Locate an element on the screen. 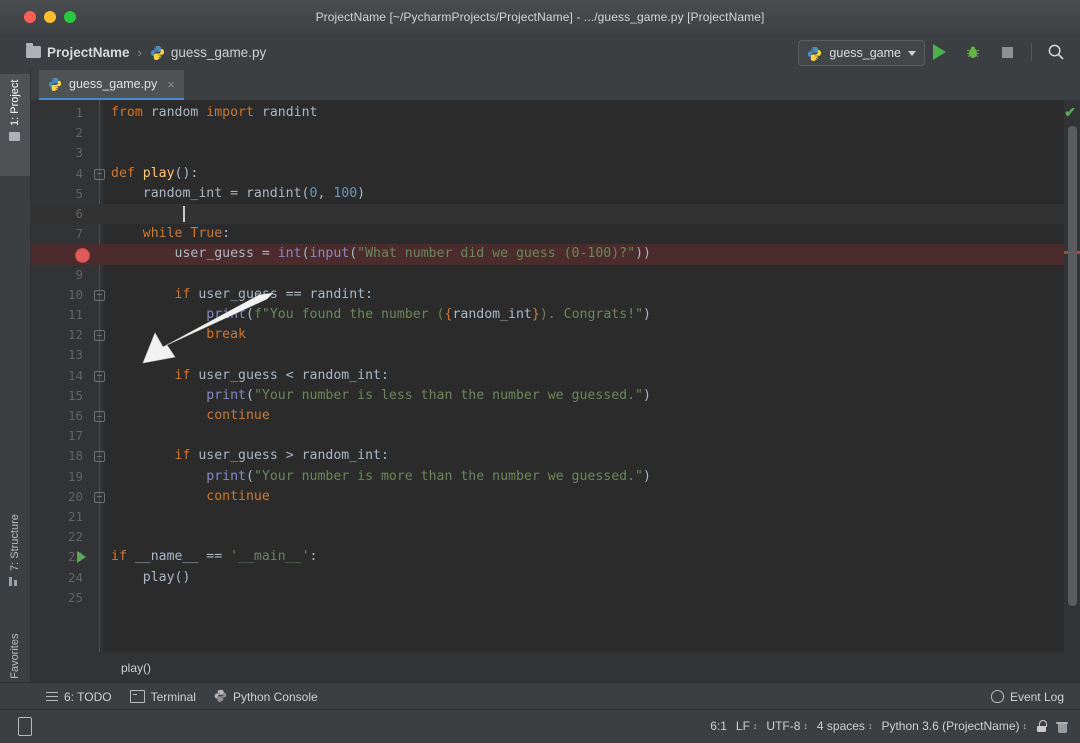 The image size is (1080, 743). minimize-button is located at coordinates (50, 17).